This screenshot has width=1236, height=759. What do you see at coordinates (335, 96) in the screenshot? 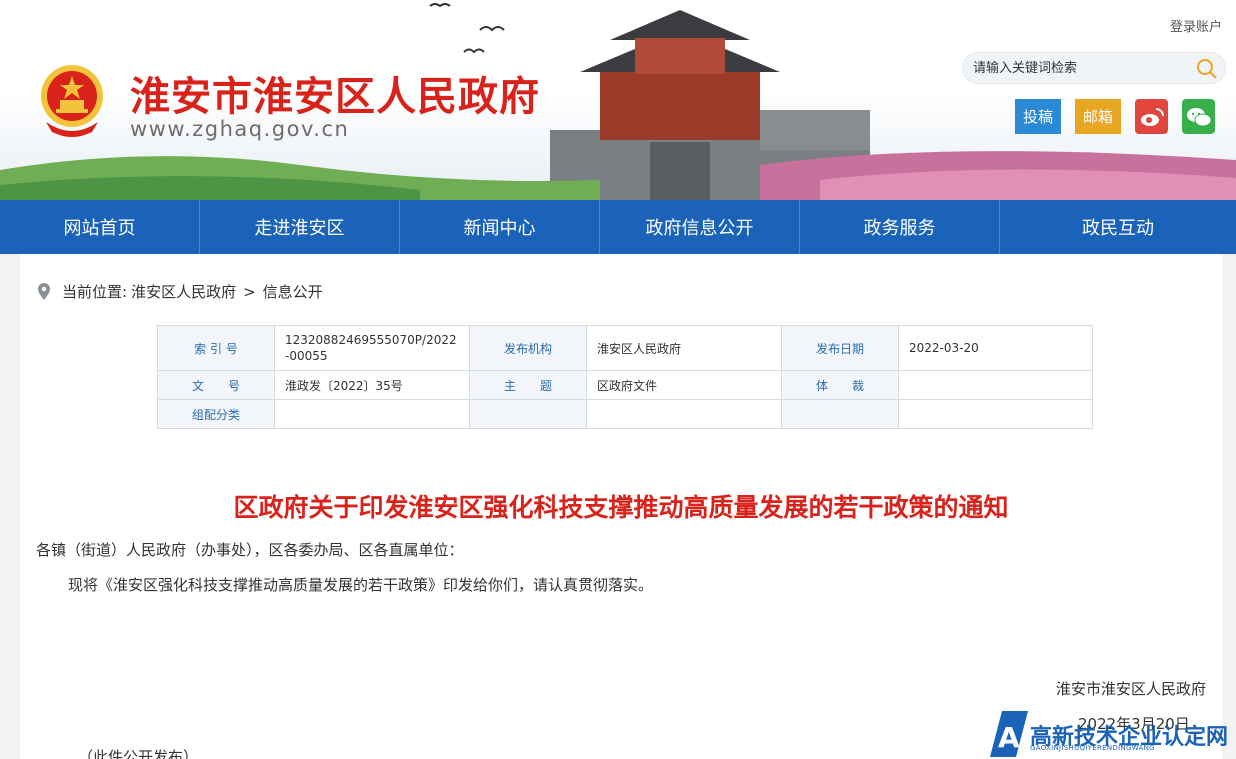
I see `site-title: 淮安市淮安区人民政府` at bounding box center [335, 96].